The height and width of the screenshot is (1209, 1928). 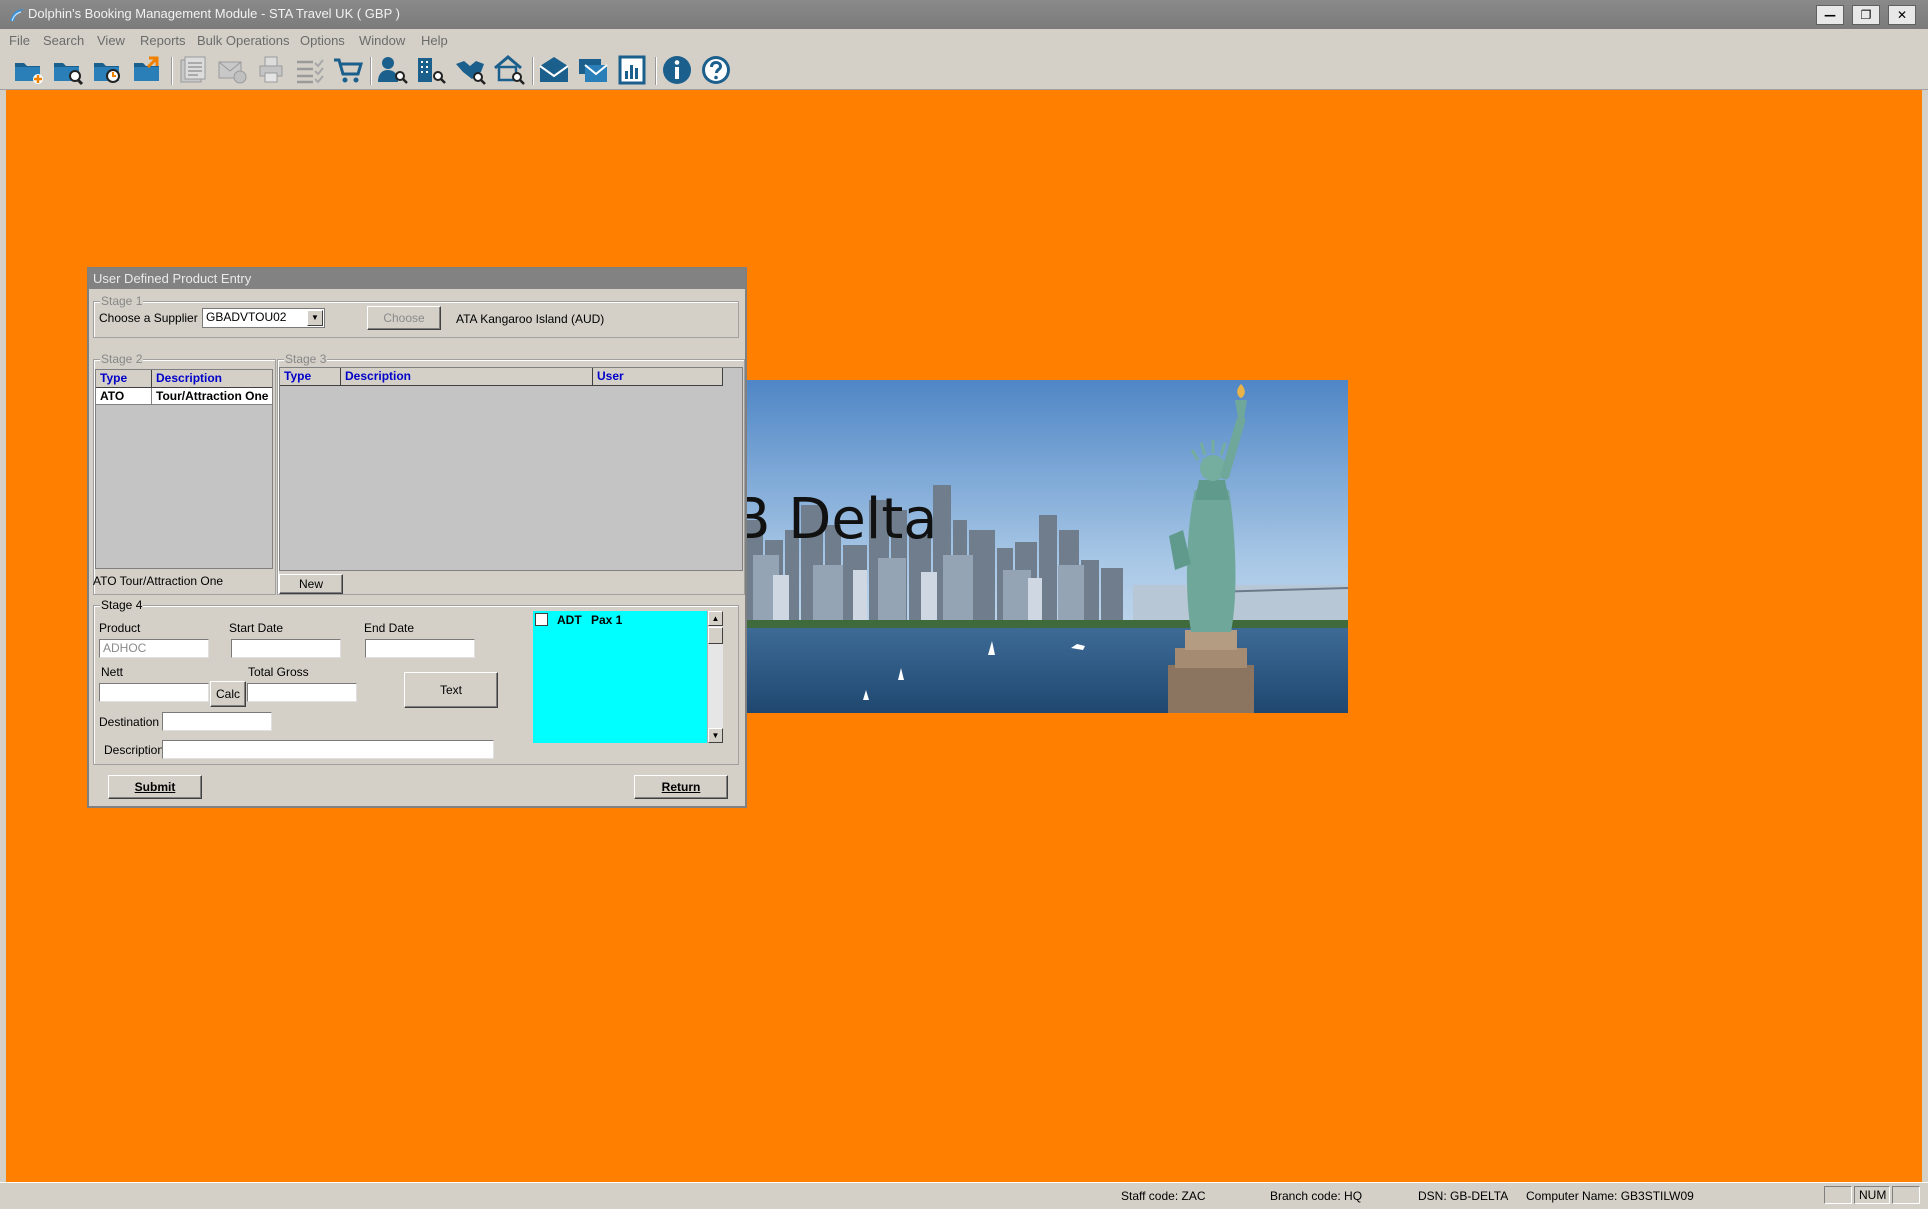 I want to click on pax-name: Pax 1, so click(x=607, y=620).